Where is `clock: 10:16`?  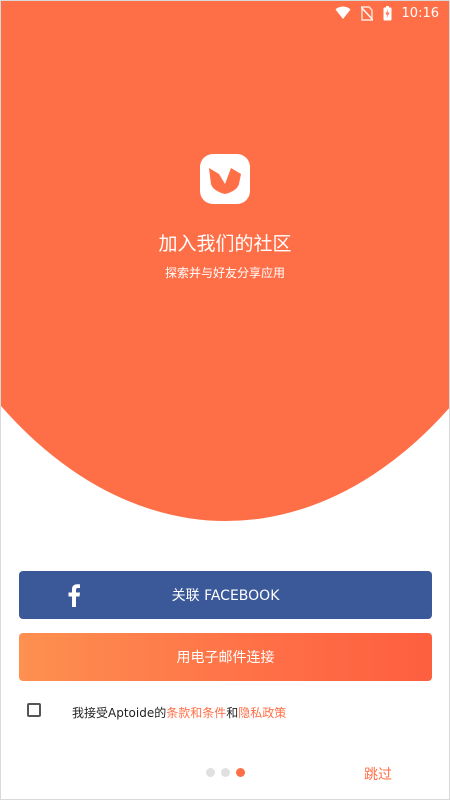 clock: 10:16 is located at coordinates (420, 13).